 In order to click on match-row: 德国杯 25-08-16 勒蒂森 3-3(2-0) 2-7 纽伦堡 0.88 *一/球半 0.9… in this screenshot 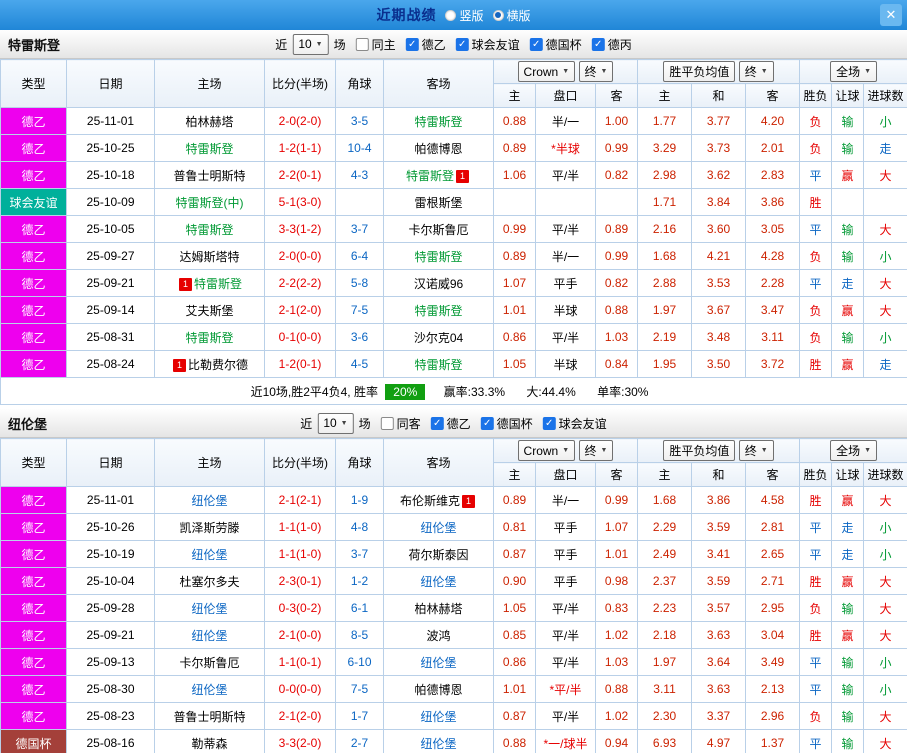, I will do `click(453, 741)`.